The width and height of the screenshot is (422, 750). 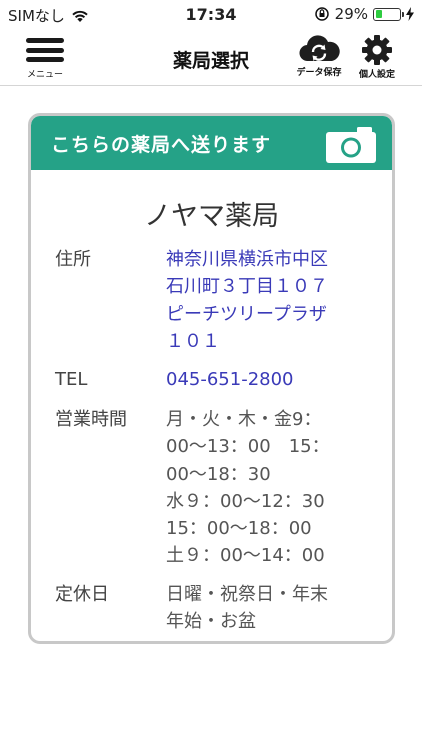 I want to click on hours-line: 月・火・木・金9：, so click(x=244, y=419).